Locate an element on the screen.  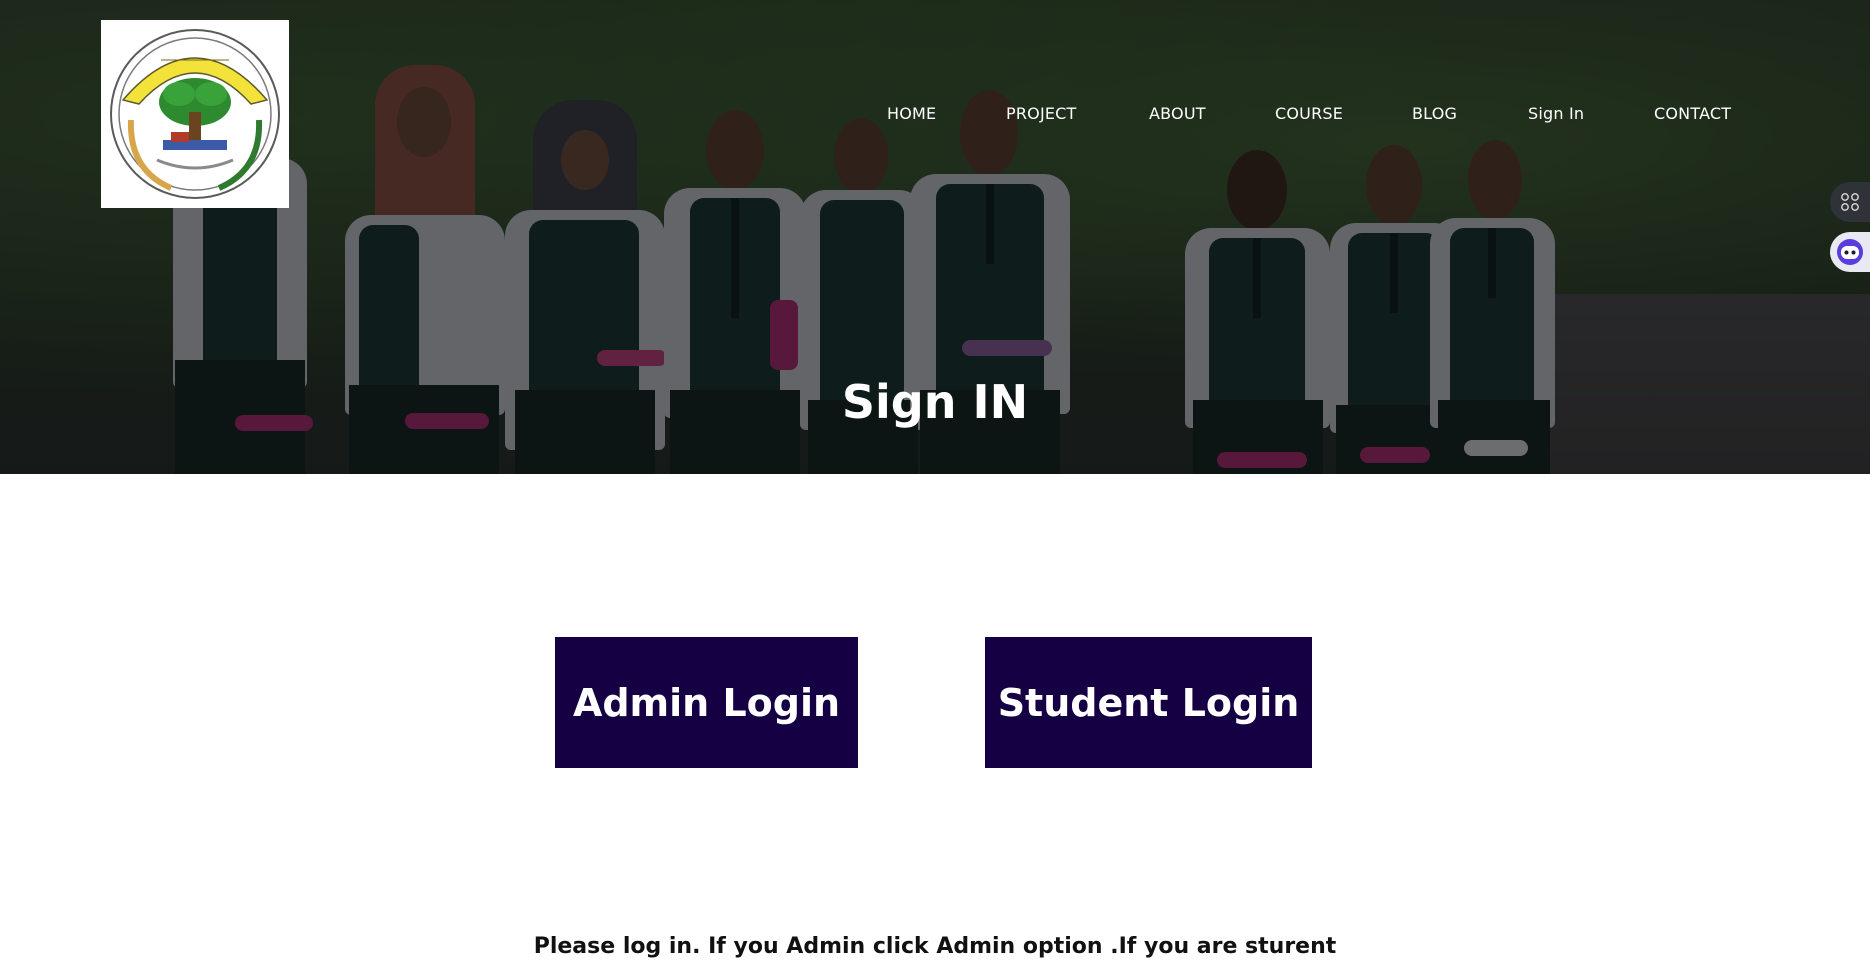
nav-item-project: PROJECT is located at coordinates (1041, 113).